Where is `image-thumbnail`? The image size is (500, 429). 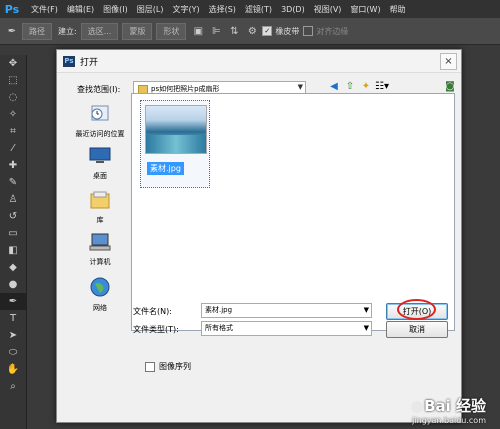 image-thumbnail is located at coordinates (176, 129).